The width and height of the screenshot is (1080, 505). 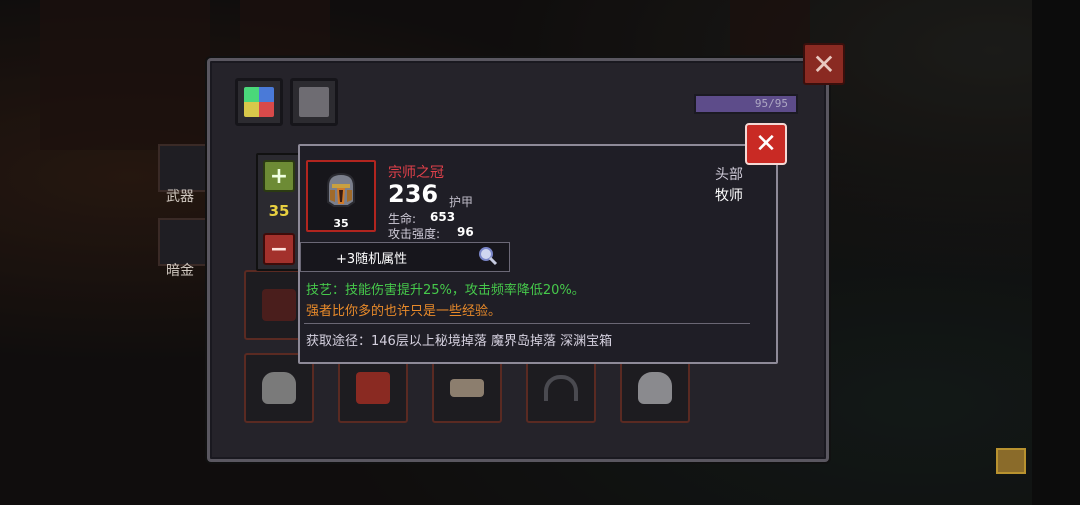 I want to click on tooltip-close-button: ✕, so click(x=766, y=144).